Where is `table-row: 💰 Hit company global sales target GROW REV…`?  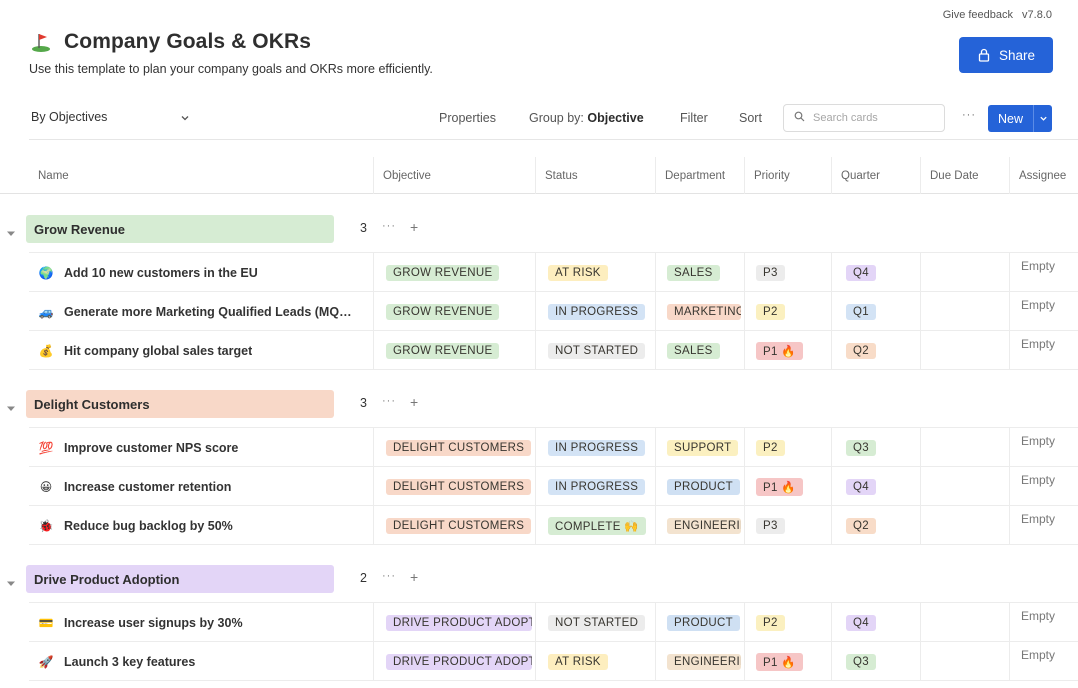 table-row: 💰 Hit company global sales target GROW REV… is located at coordinates (553, 350).